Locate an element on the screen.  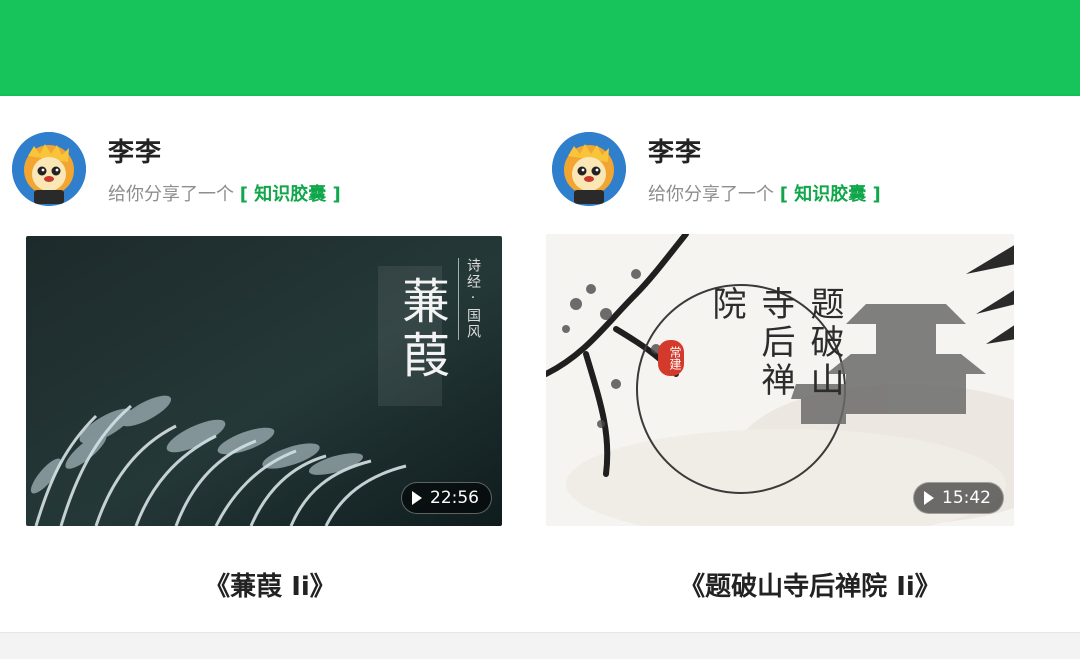
top-bar is located at coordinates (540, 48).